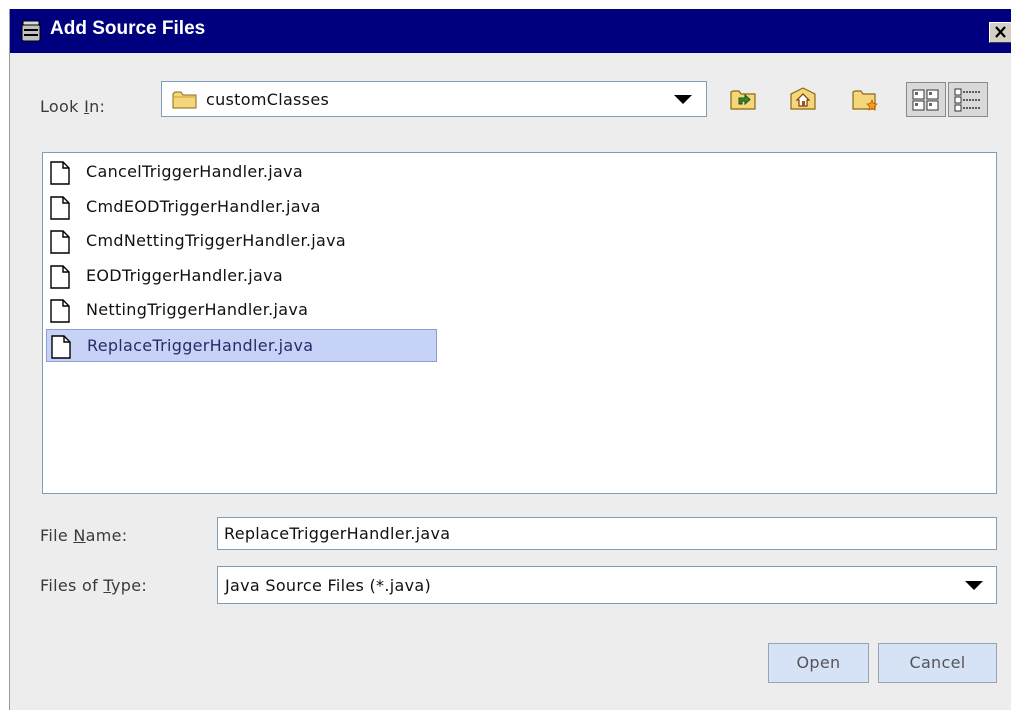  I want to click on close-x-icon, so click(1000, 32).